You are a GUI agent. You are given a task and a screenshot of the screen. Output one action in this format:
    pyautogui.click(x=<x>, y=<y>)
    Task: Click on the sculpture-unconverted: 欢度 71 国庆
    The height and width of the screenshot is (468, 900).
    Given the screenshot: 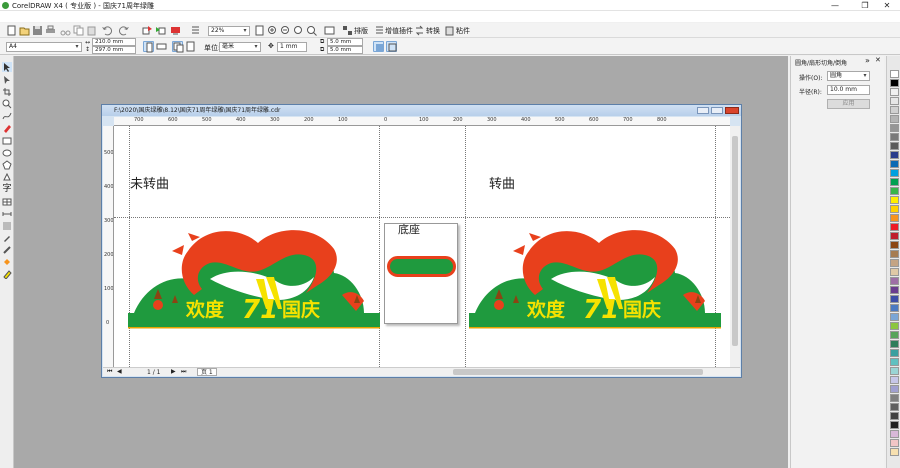 What is the action you would take?
    pyautogui.click(x=254, y=274)
    